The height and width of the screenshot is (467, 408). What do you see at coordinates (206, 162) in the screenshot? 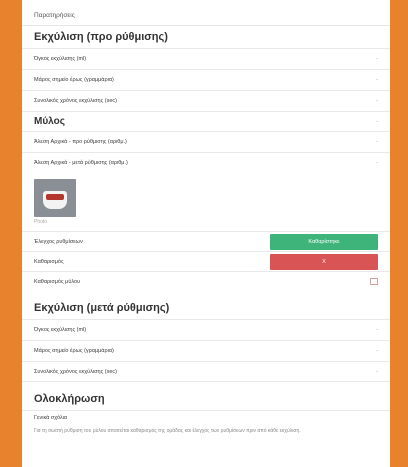
I see `grind-after-row: Άλεση Αρχικά - μετά ρύθμισης (αριθμ.) -` at bounding box center [206, 162].